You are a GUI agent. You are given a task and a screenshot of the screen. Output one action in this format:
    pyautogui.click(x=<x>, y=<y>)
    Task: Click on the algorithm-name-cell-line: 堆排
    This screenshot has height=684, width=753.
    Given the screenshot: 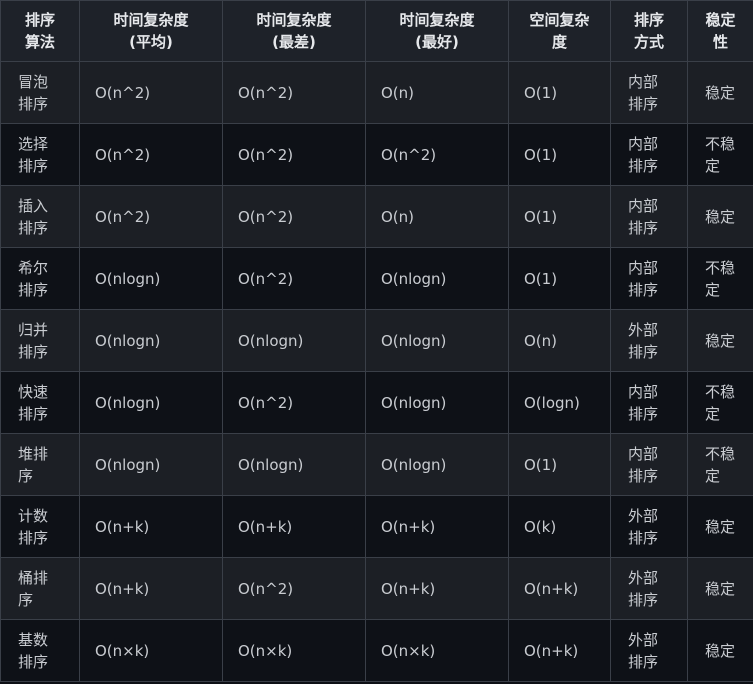 What is the action you would take?
    pyautogui.click(x=33, y=453)
    